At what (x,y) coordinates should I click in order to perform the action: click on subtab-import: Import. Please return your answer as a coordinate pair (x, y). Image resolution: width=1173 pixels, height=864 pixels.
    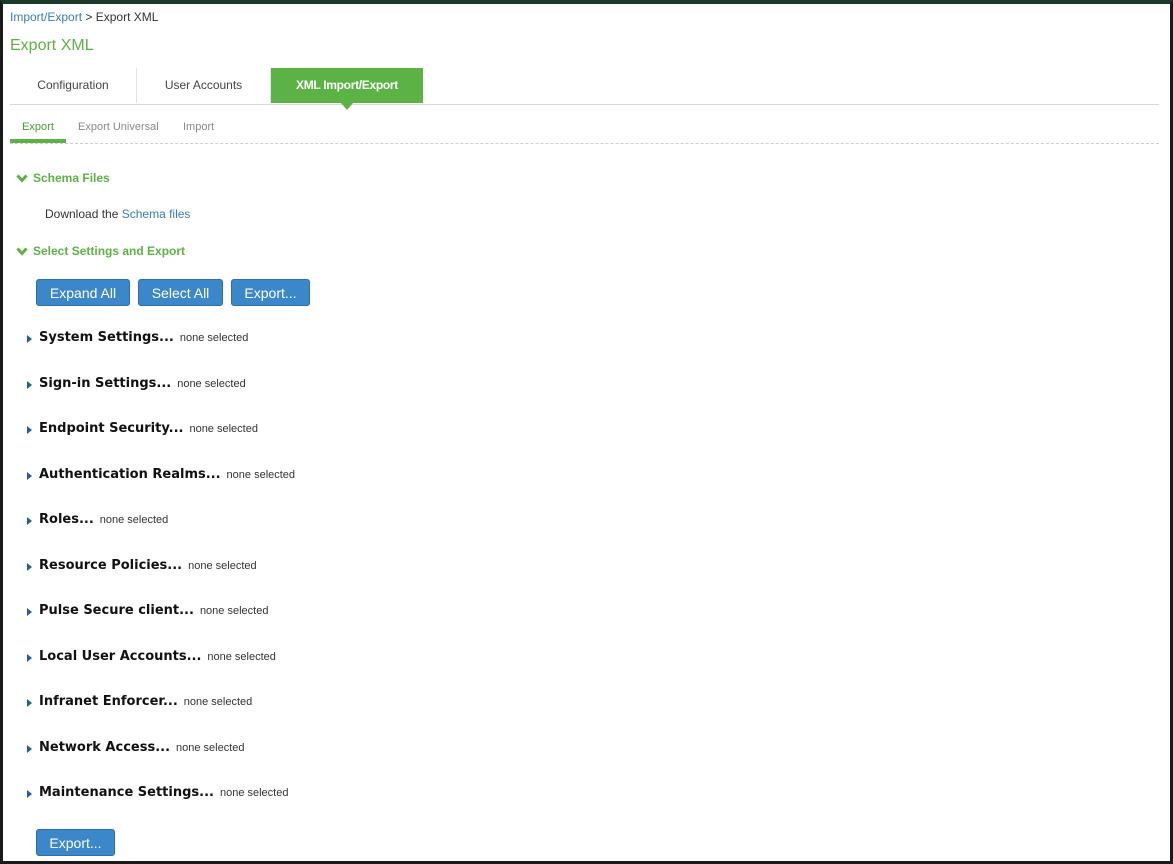
    Looking at the image, I should click on (198, 127).